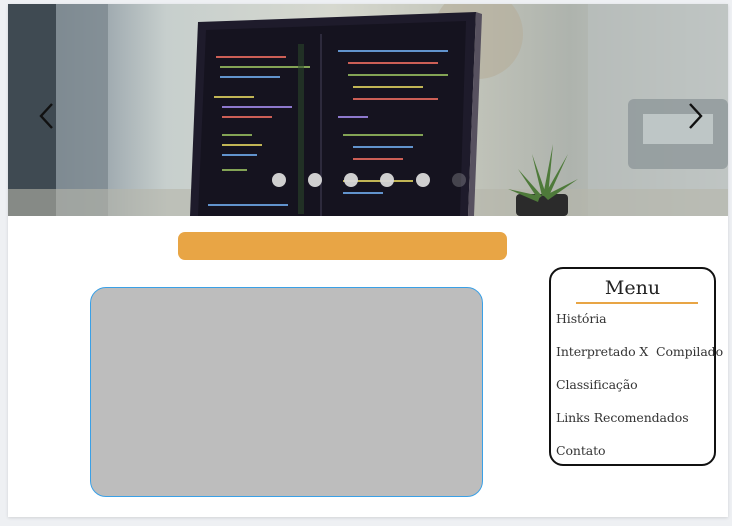  What do you see at coordinates (639, 425) in the screenshot?
I see `menu-item-links-recomendados: Links Recomendados` at bounding box center [639, 425].